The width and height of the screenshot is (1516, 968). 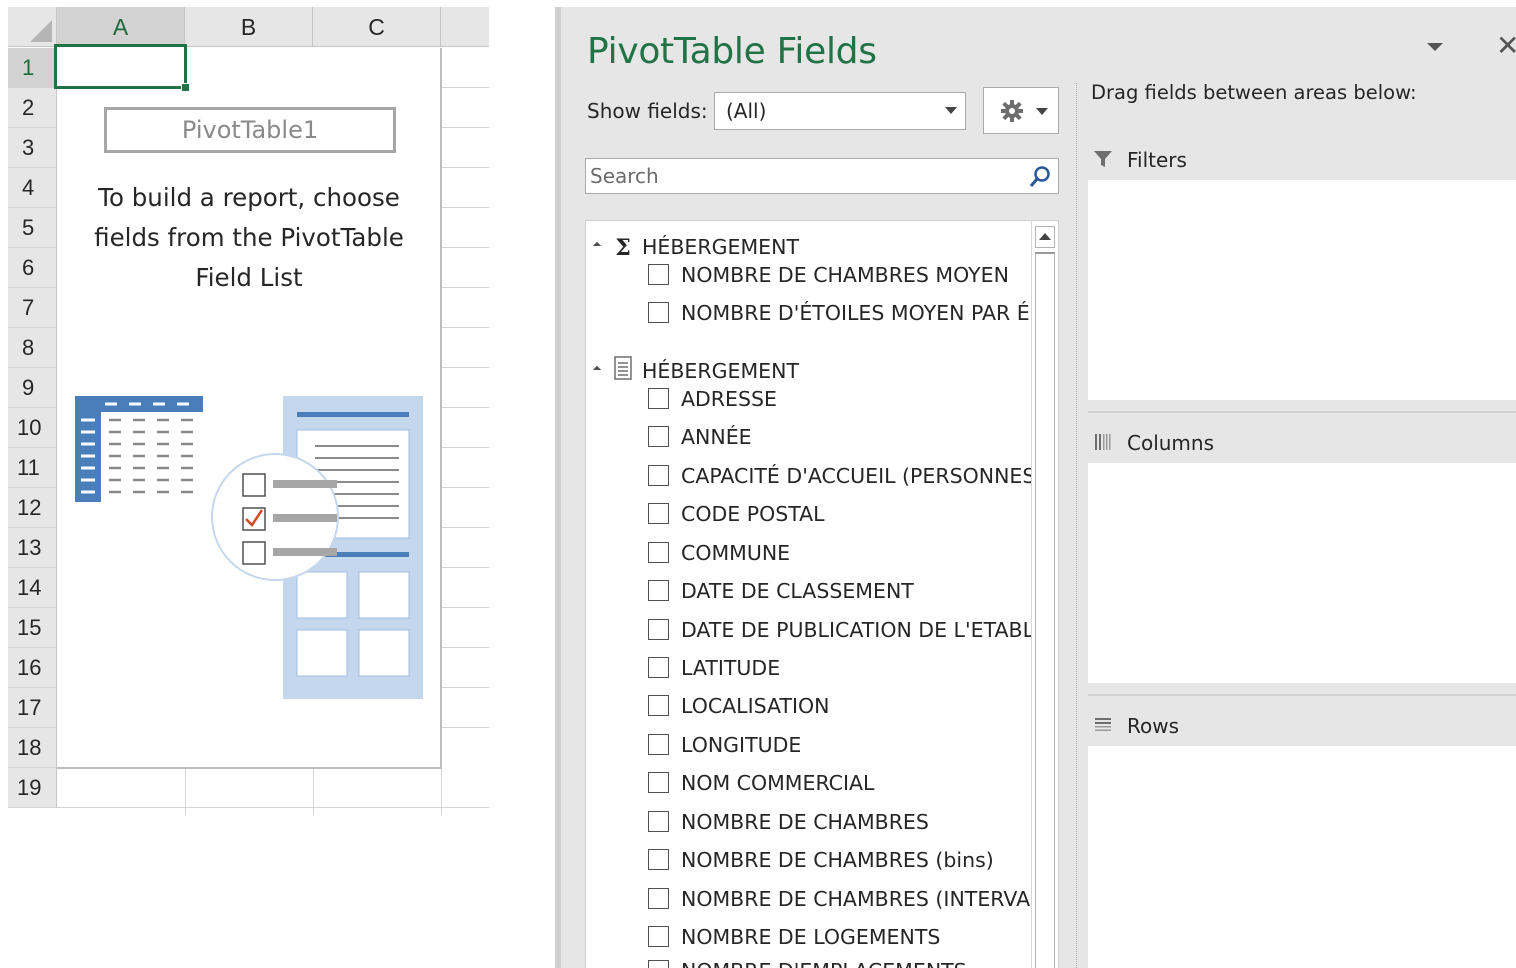 I want to click on field-item: NOMBRE DE CHAMBRES (bins), so click(x=821, y=860).